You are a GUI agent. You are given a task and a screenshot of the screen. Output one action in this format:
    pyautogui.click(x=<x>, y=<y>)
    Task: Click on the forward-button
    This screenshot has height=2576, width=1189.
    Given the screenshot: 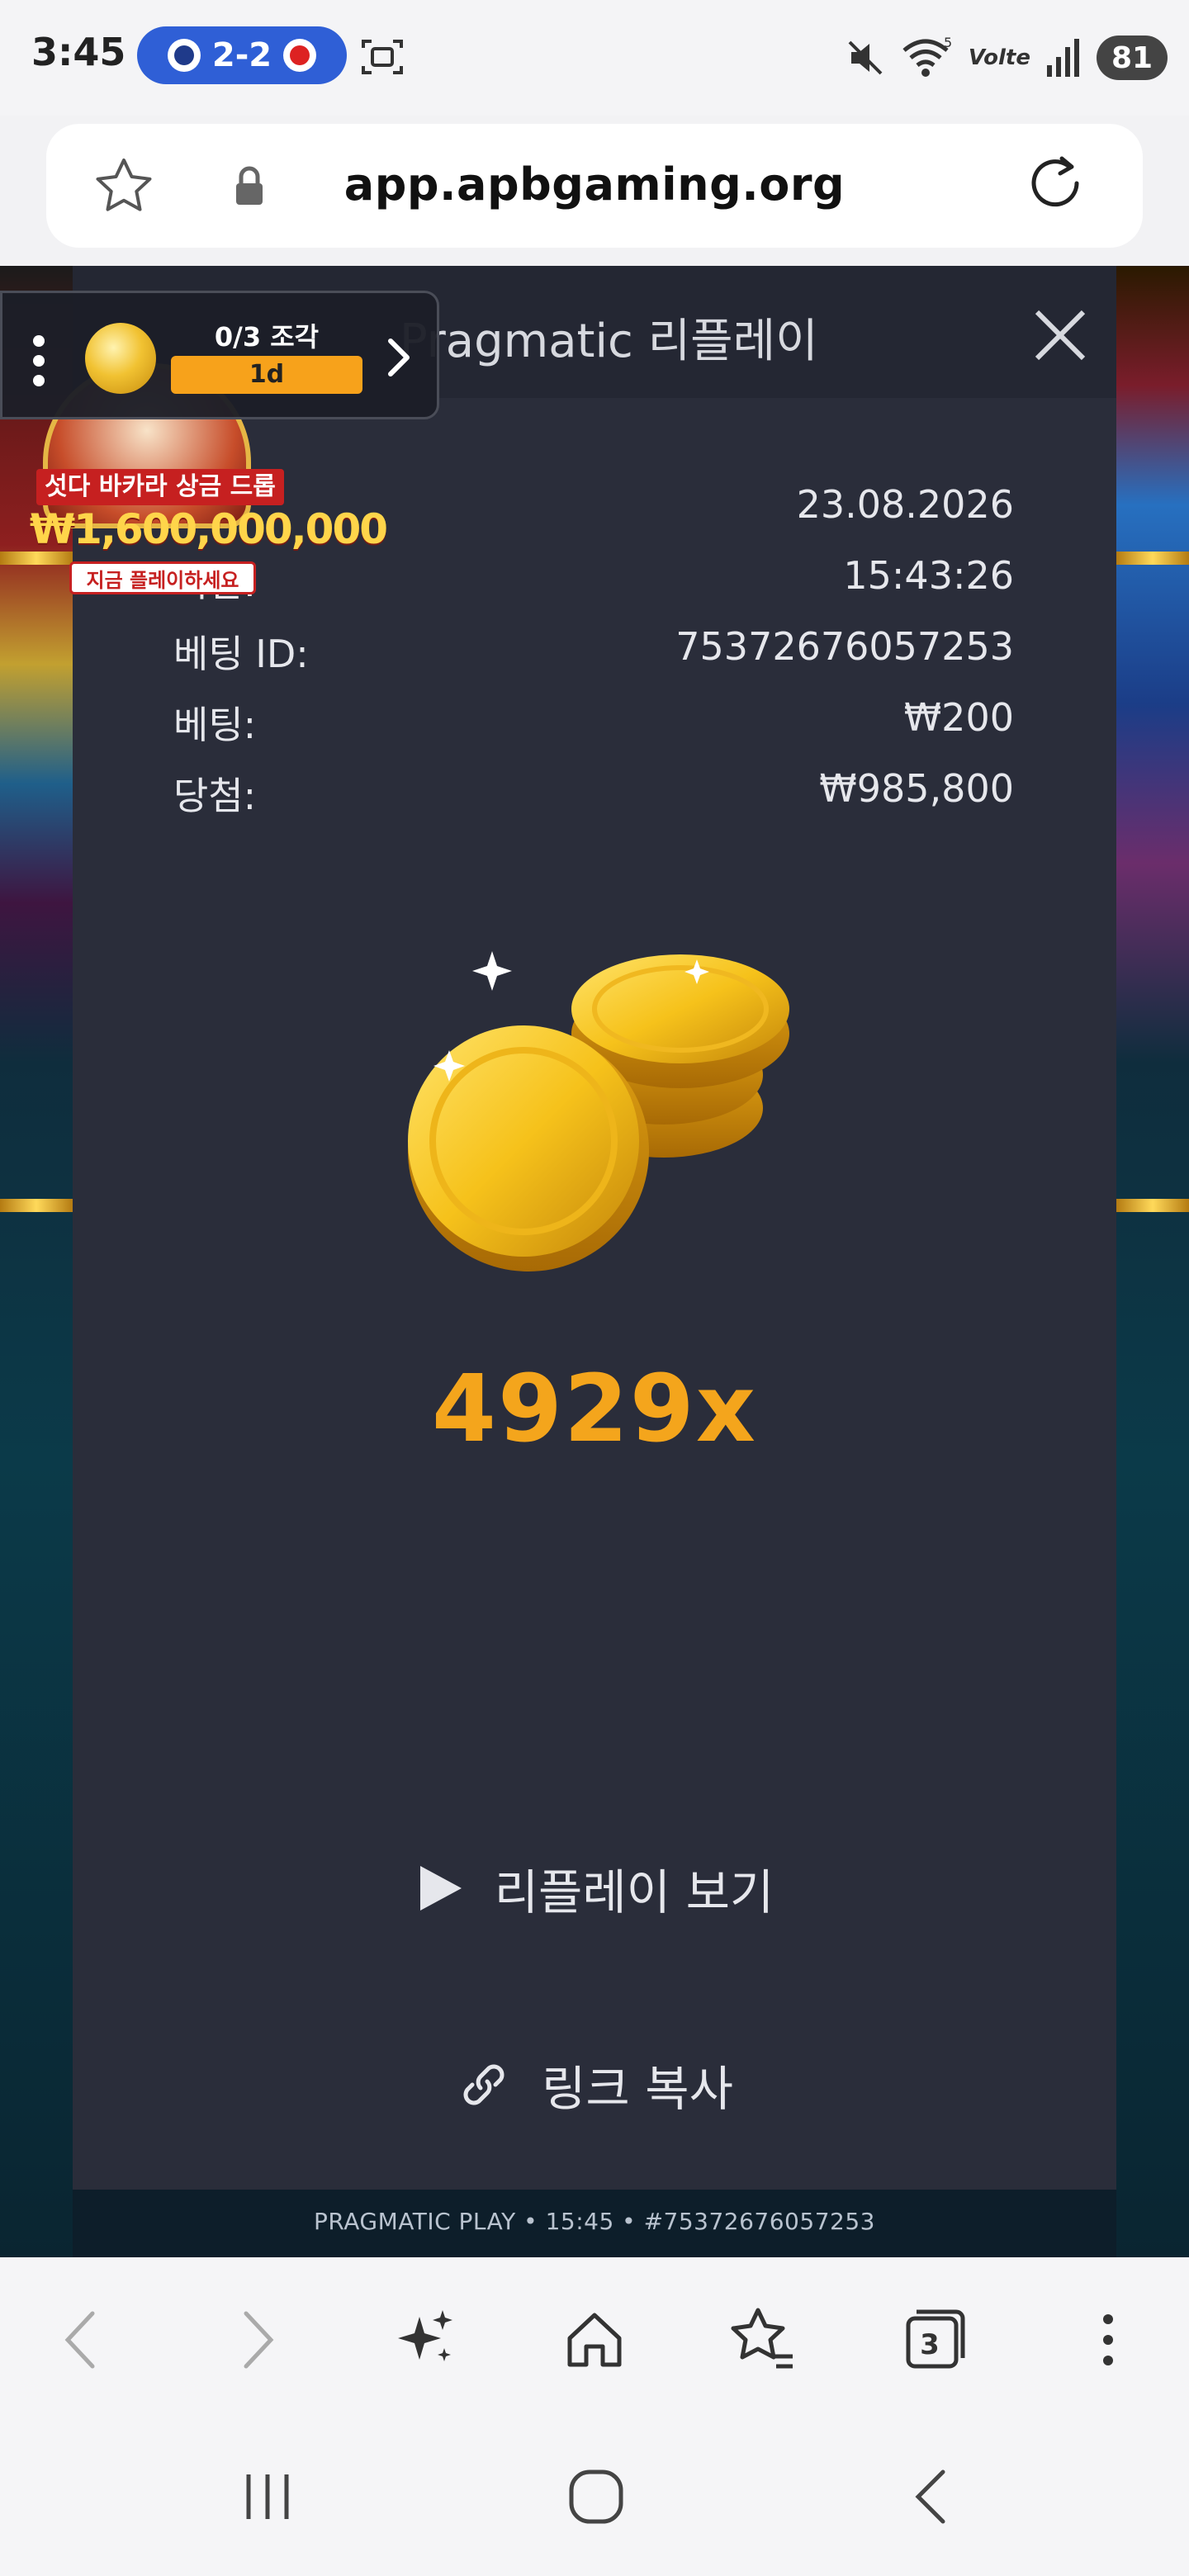 What is the action you would take?
    pyautogui.click(x=257, y=2340)
    